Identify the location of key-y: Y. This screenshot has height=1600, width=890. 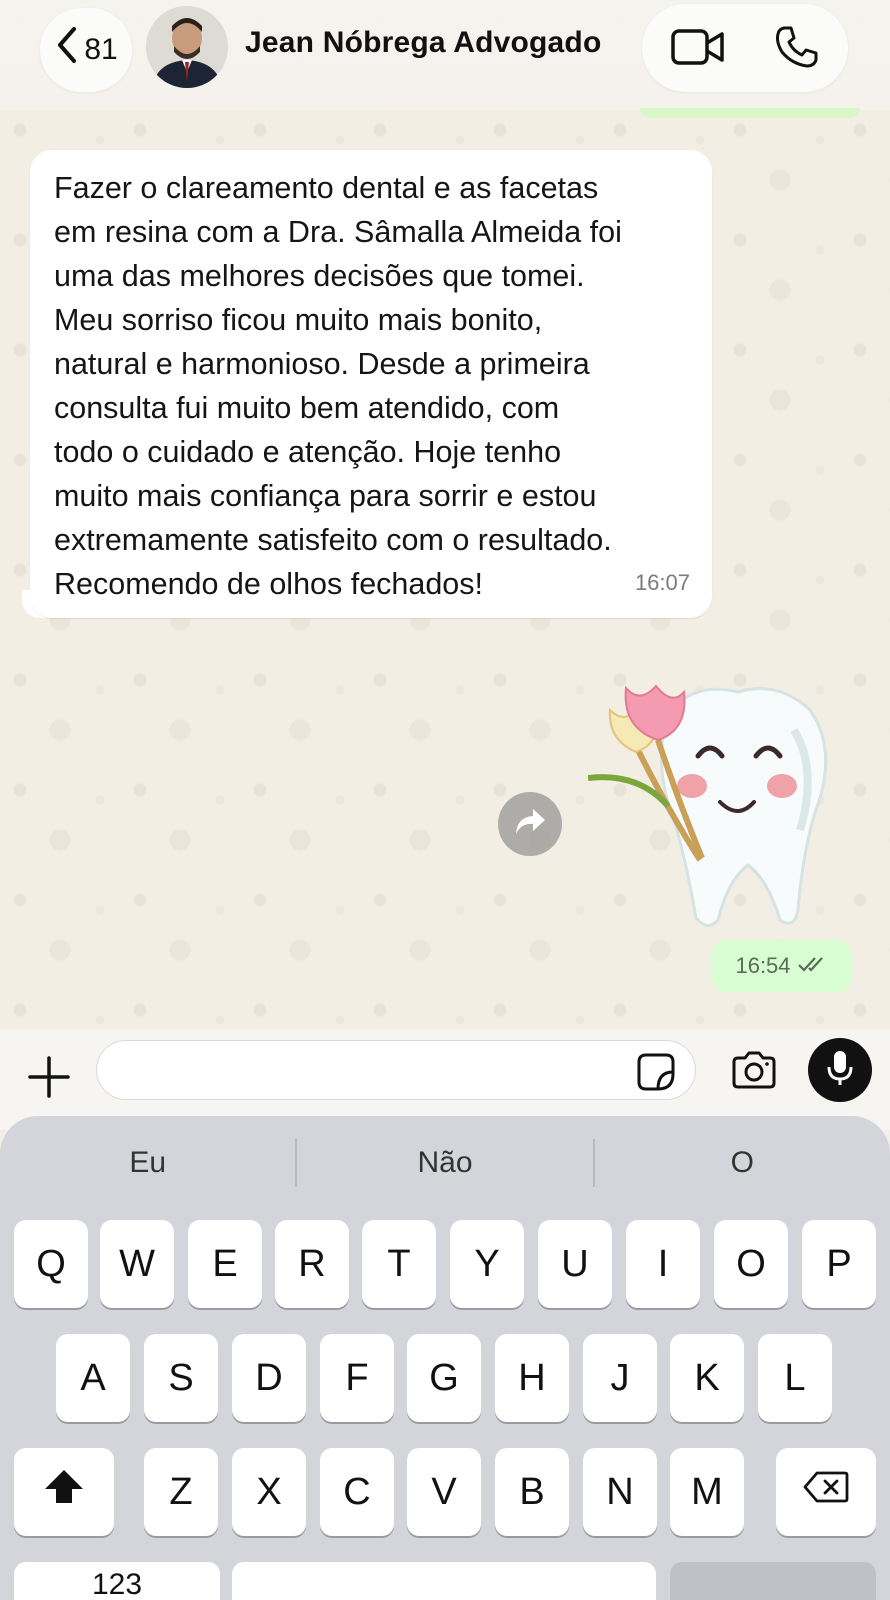
(487, 1264).